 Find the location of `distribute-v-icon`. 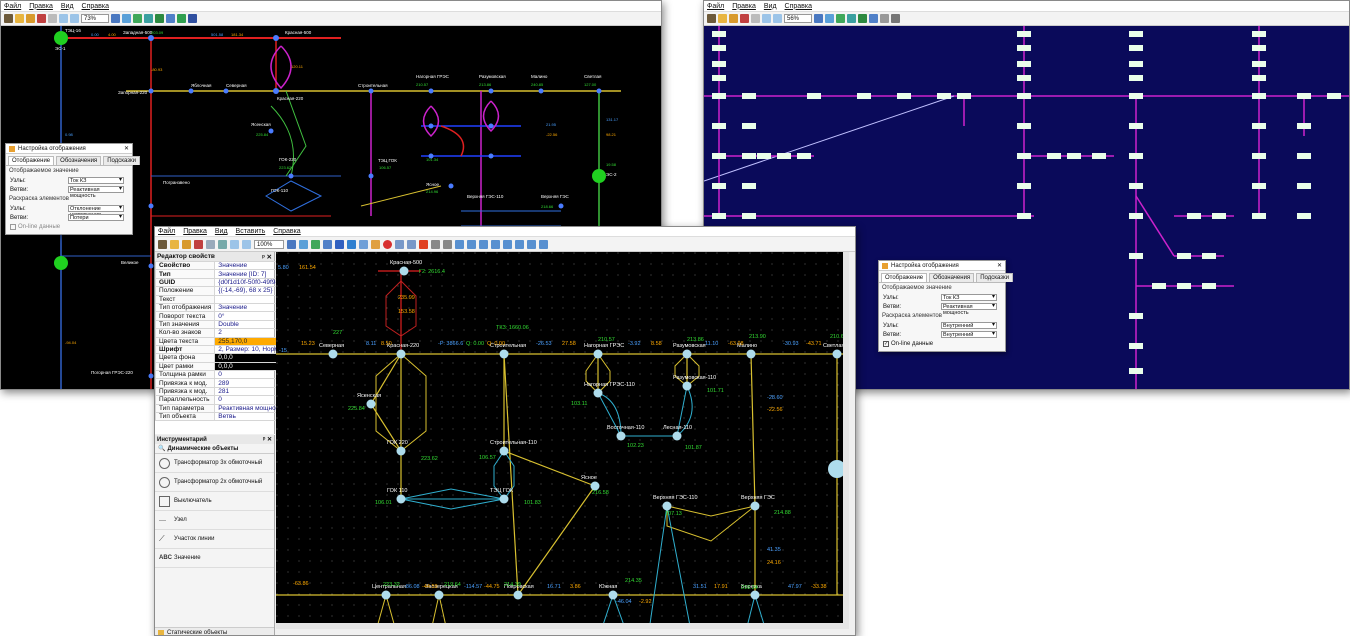

distribute-v-icon is located at coordinates (543, 244).